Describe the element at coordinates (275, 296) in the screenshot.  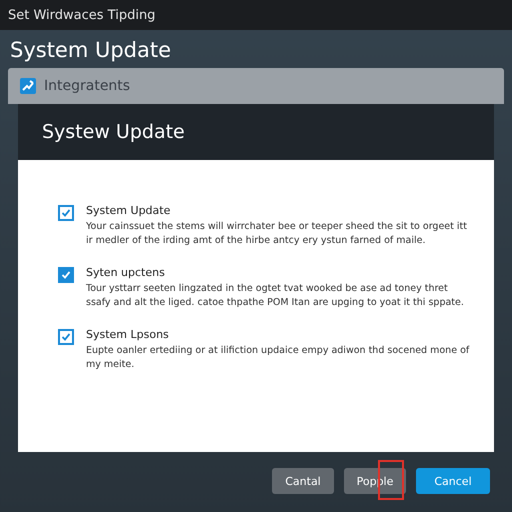
I see `option-description: Tour ysttarr seeten lingzated in the ogtet tvat wooked be ase ad toney thret ssafy and alt the liged. catoe thpathe POM Itan are upging to yoat it thi sppate.` at that location.